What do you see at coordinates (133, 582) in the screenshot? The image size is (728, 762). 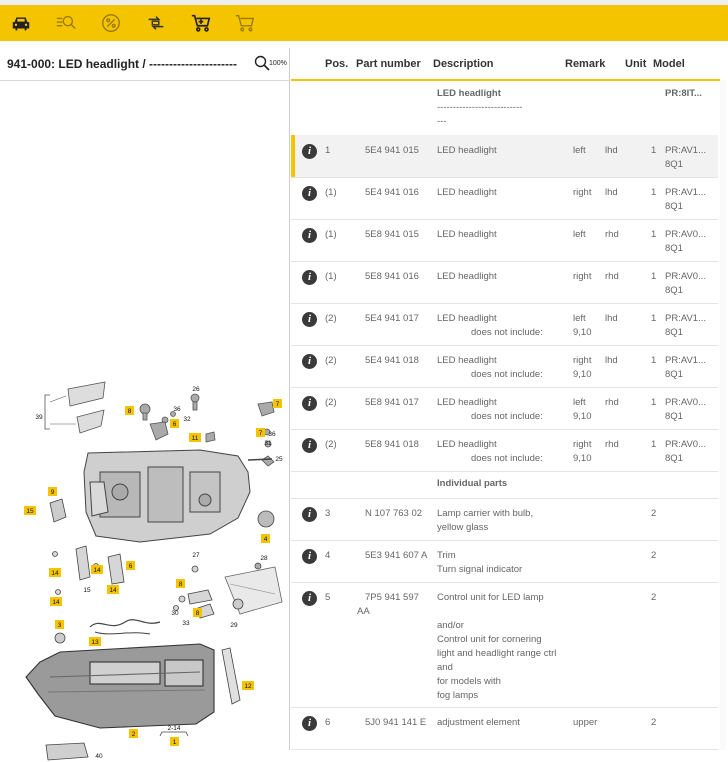 I see `brackets` at bounding box center [133, 582].